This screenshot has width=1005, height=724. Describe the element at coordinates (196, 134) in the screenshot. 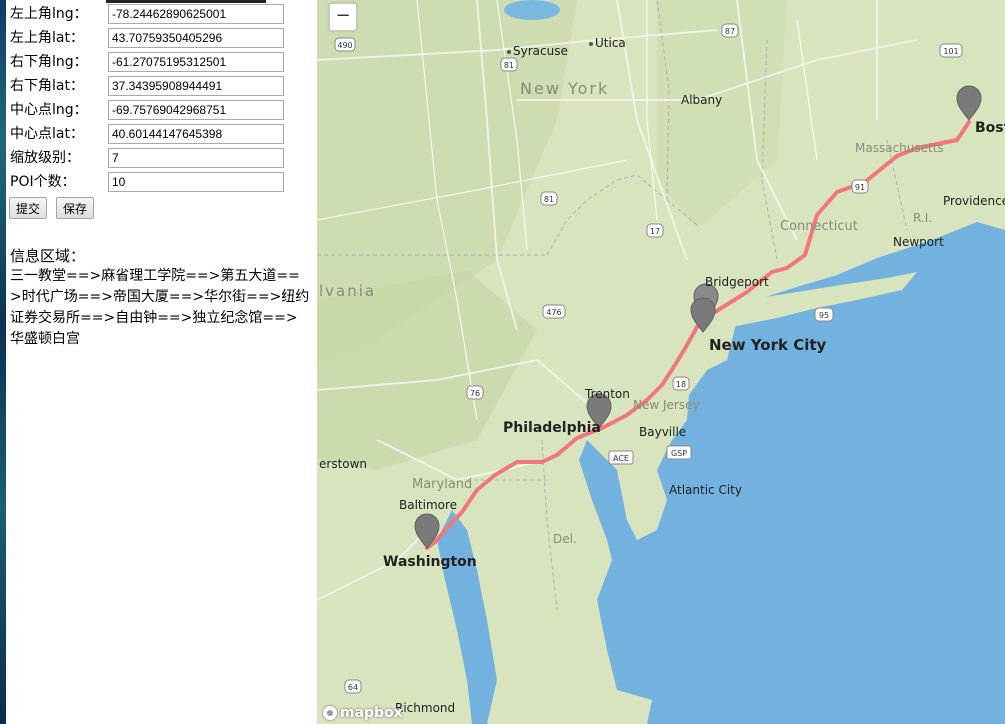

I see `center-lat-input` at that location.